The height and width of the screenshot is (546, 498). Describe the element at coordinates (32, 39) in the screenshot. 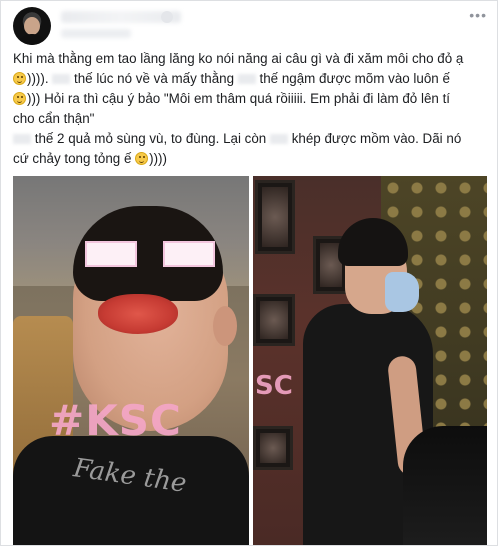

I see `avatar-shirt` at that location.